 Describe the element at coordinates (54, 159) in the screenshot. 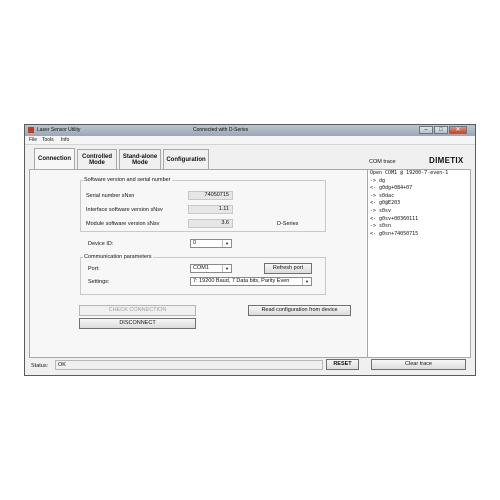

I see `tab-connection: Connection` at that location.